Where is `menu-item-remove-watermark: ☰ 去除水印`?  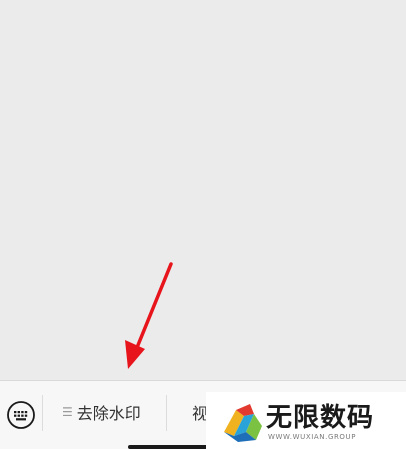
menu-item-remove-watermark: ☰ 去除水印 is located at coordinates (101, 412).